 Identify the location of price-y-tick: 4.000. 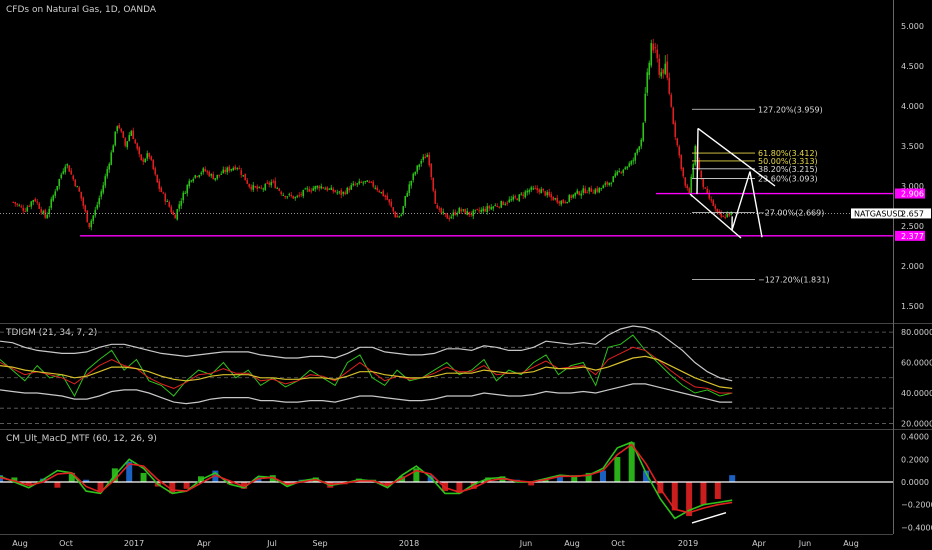
(912, 106).